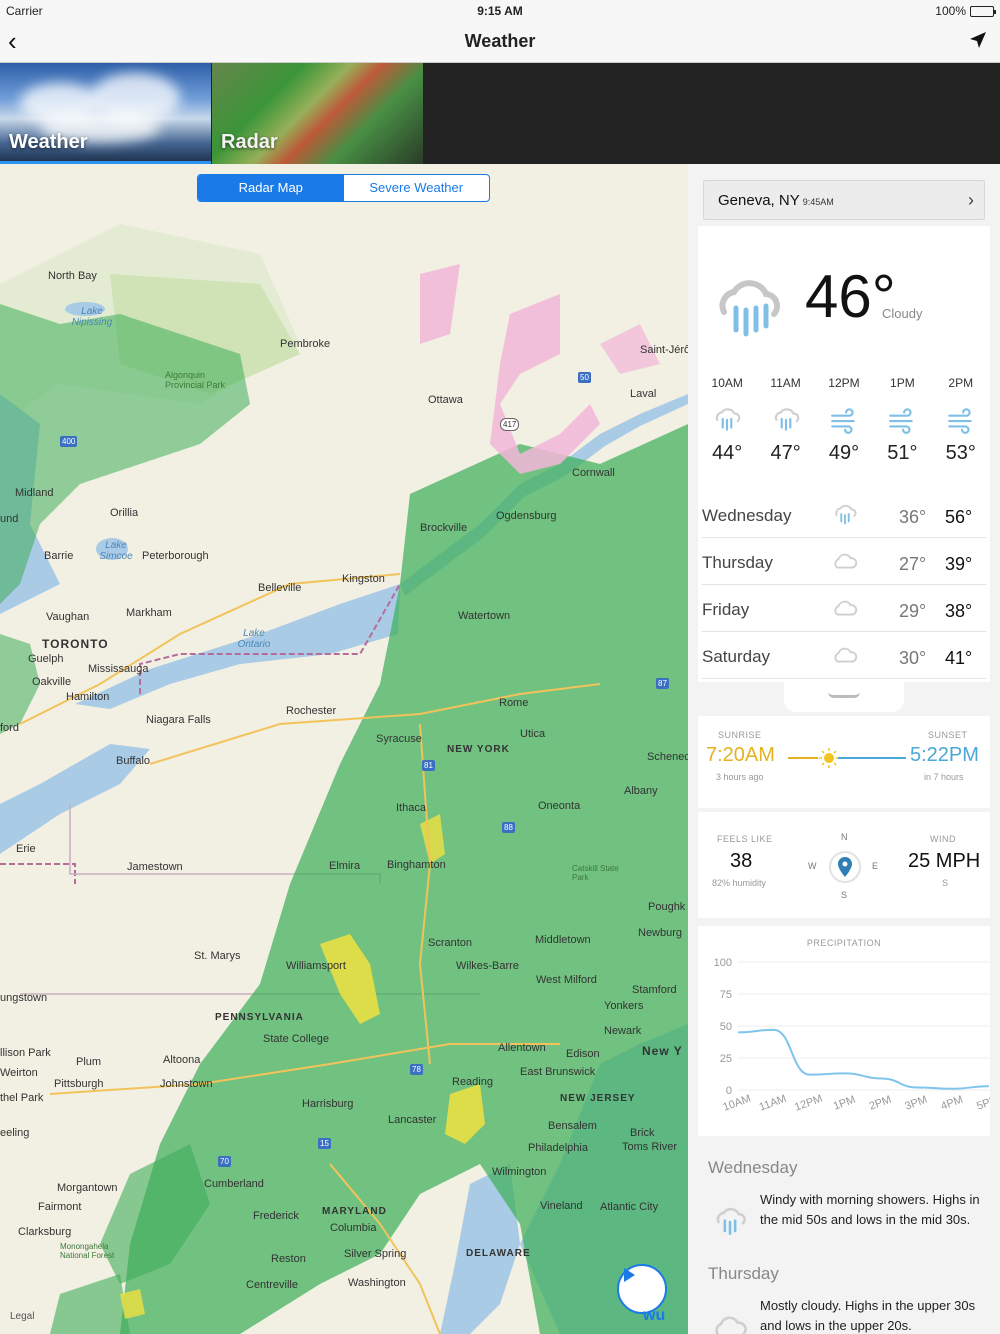 This screenshot has width=1000, height=1334. I want to click on highway-shield: 88, so click(508, 827).